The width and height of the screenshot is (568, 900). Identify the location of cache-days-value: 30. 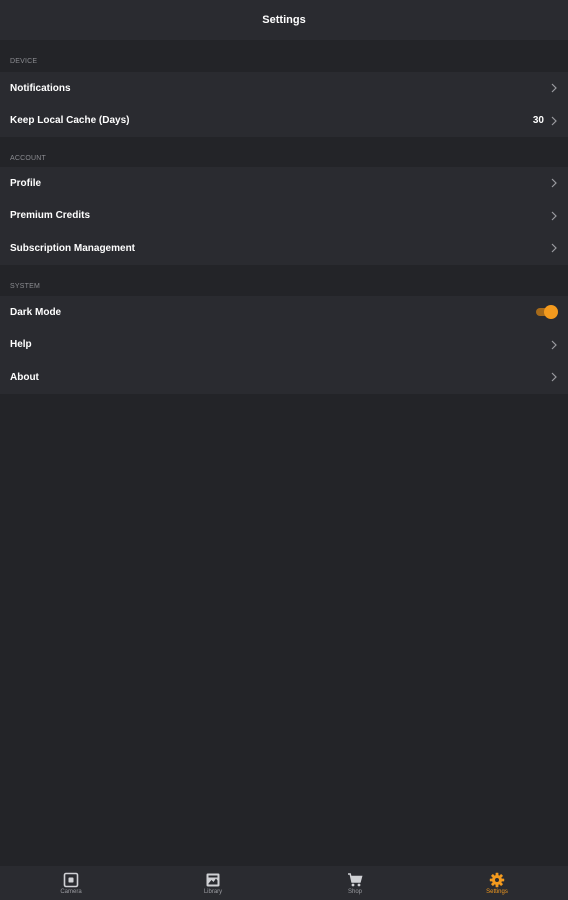
(538, 121).